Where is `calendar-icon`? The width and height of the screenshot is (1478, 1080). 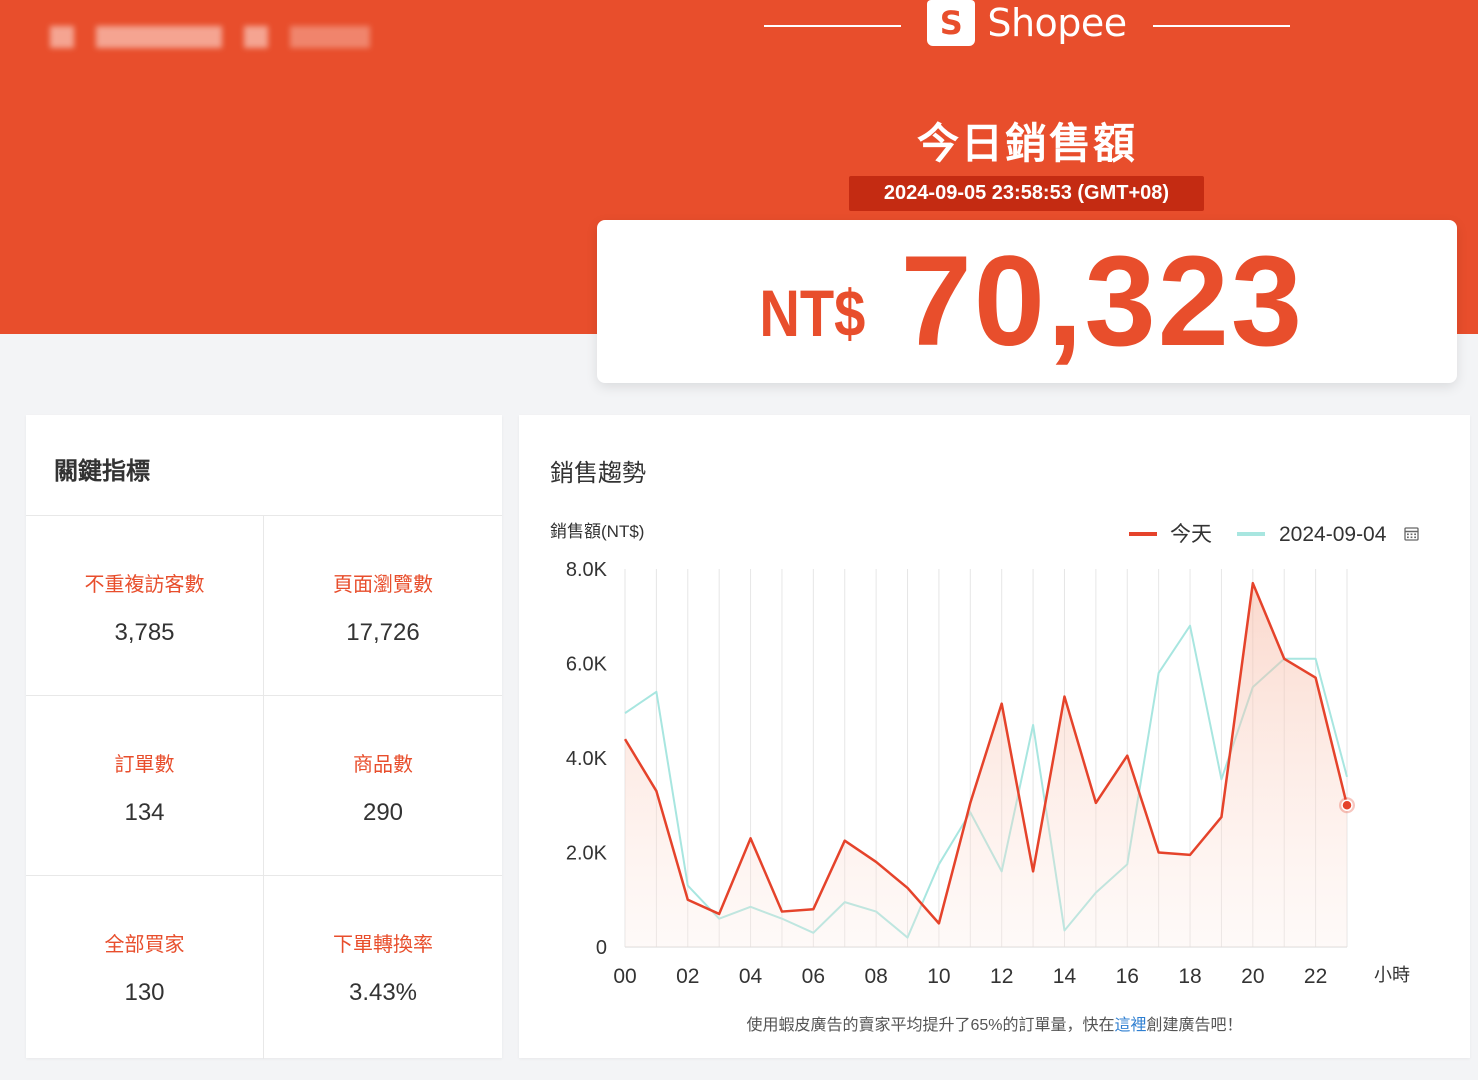 calendar-icon is located at coordinates (1411, 534).